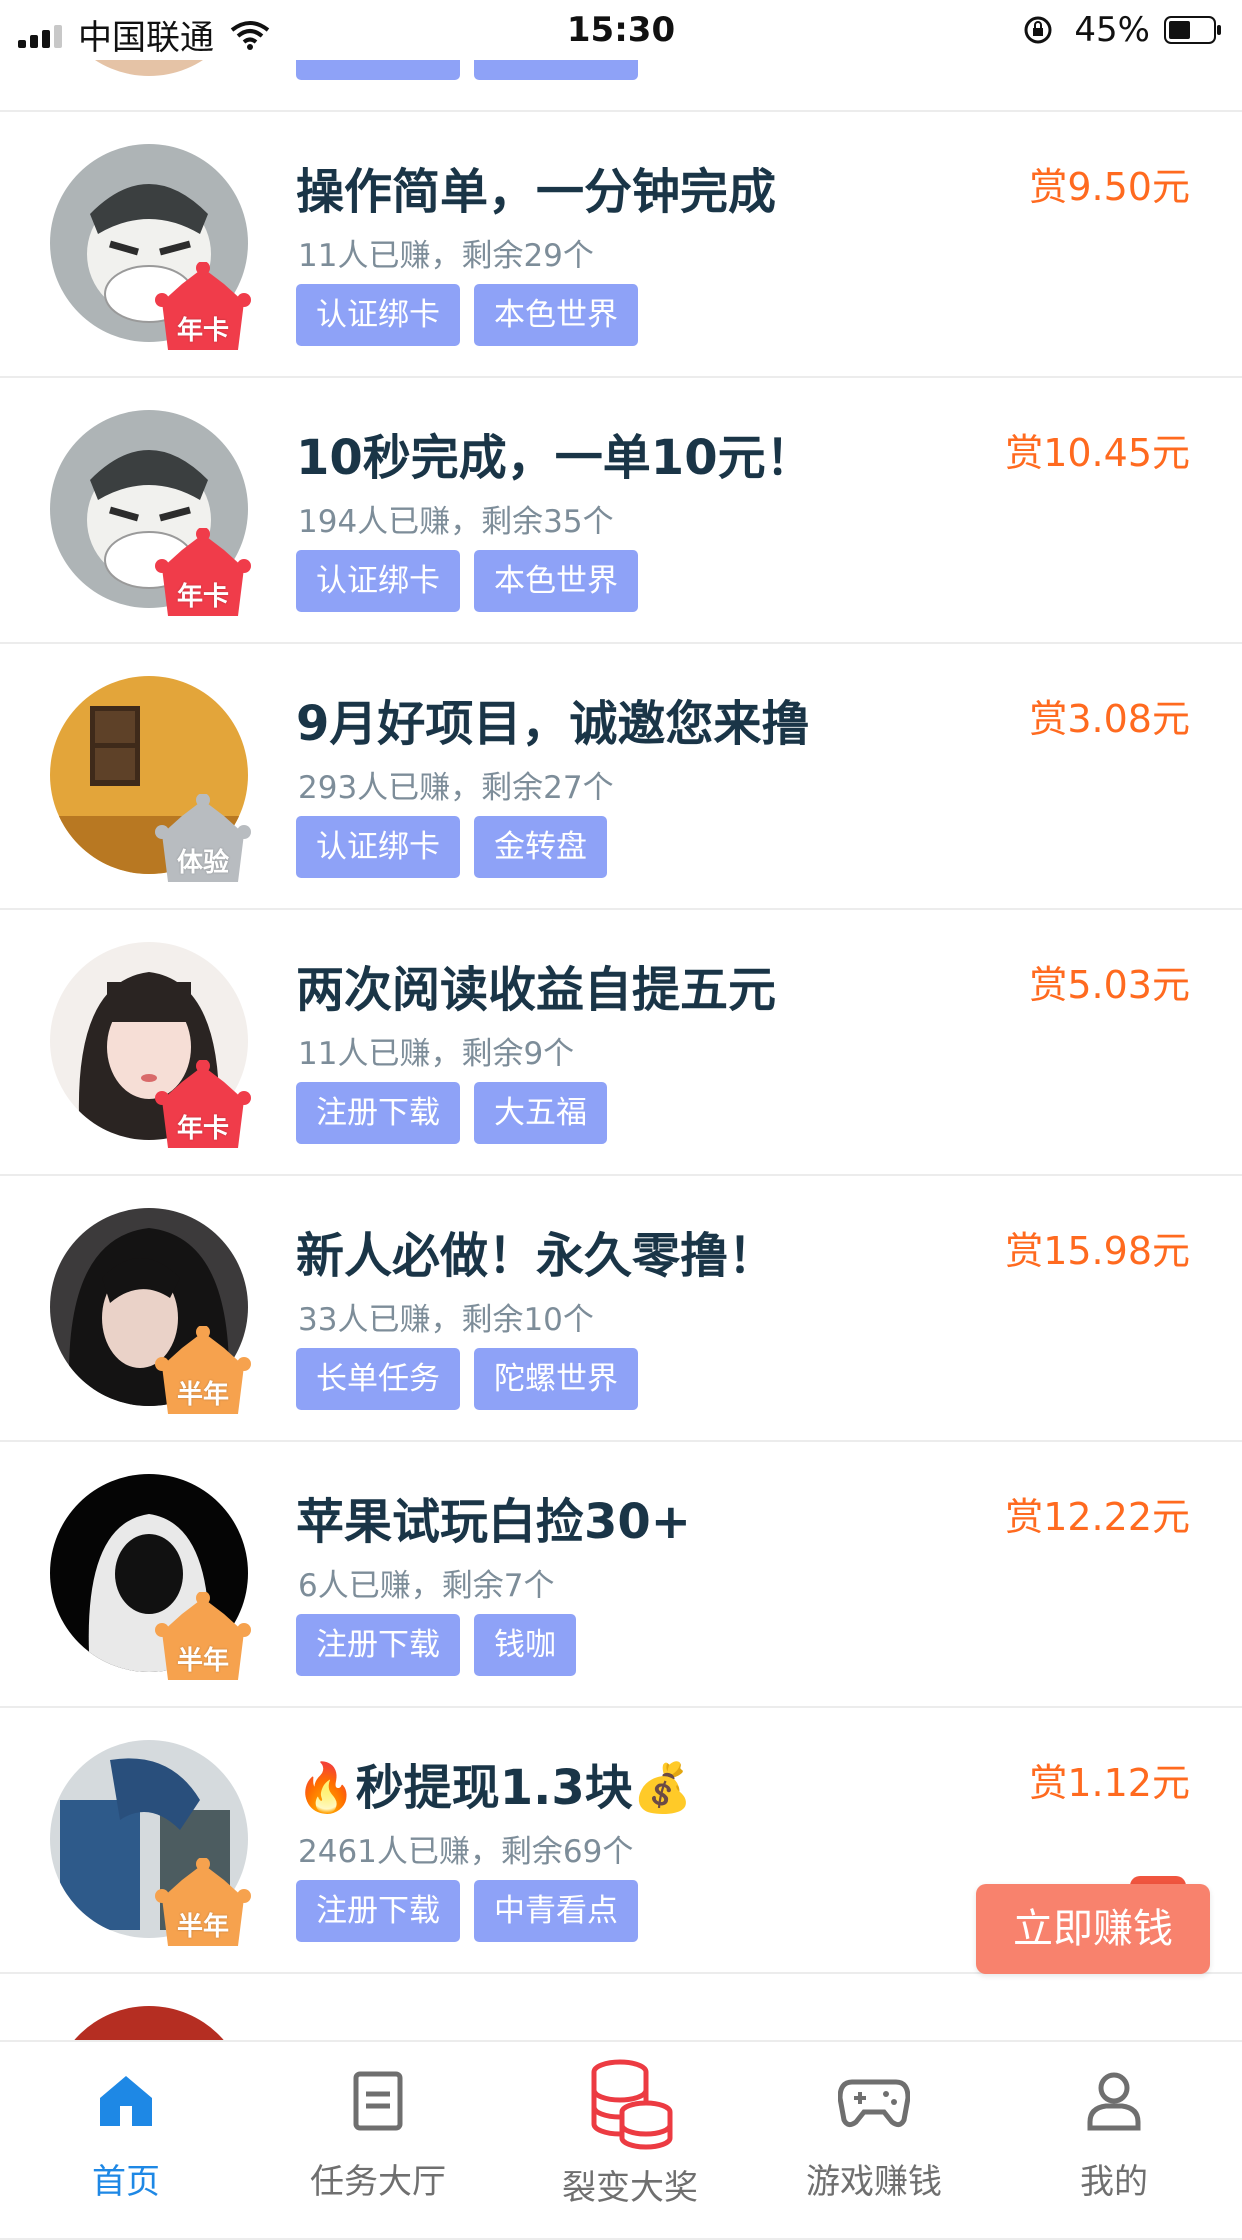  I want to click on task-title: 新人必做！永久零撸！, so click(536, 1256).